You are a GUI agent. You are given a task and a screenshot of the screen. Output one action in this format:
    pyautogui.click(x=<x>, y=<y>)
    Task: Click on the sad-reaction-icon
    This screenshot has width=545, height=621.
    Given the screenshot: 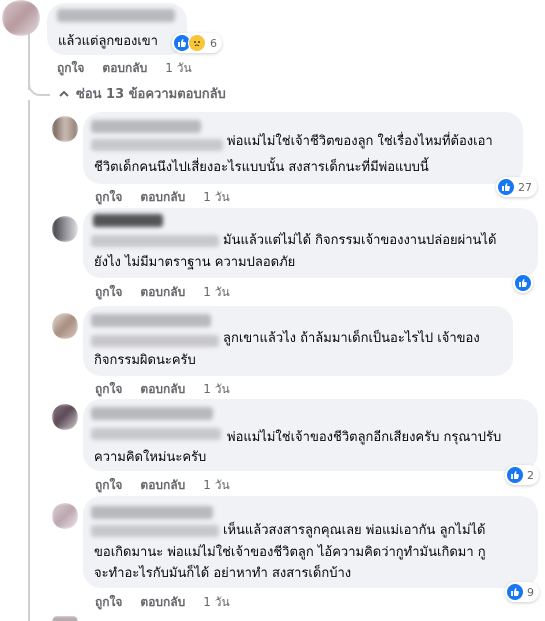 What is the action you would take?
    pyautogui.click(x=197, y=43)
    